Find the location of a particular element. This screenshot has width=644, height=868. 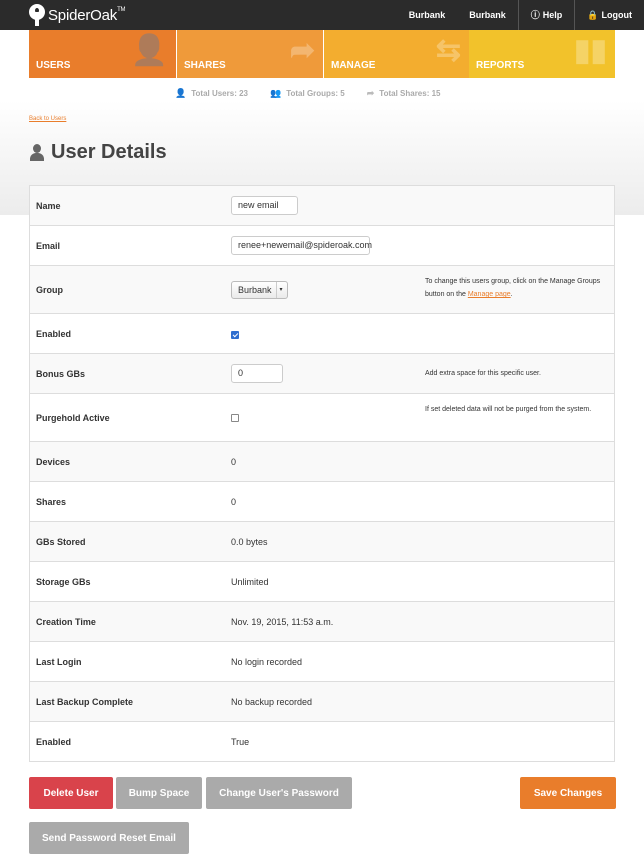

row-shares: Shares 0 is located at coordinates (322, 502).